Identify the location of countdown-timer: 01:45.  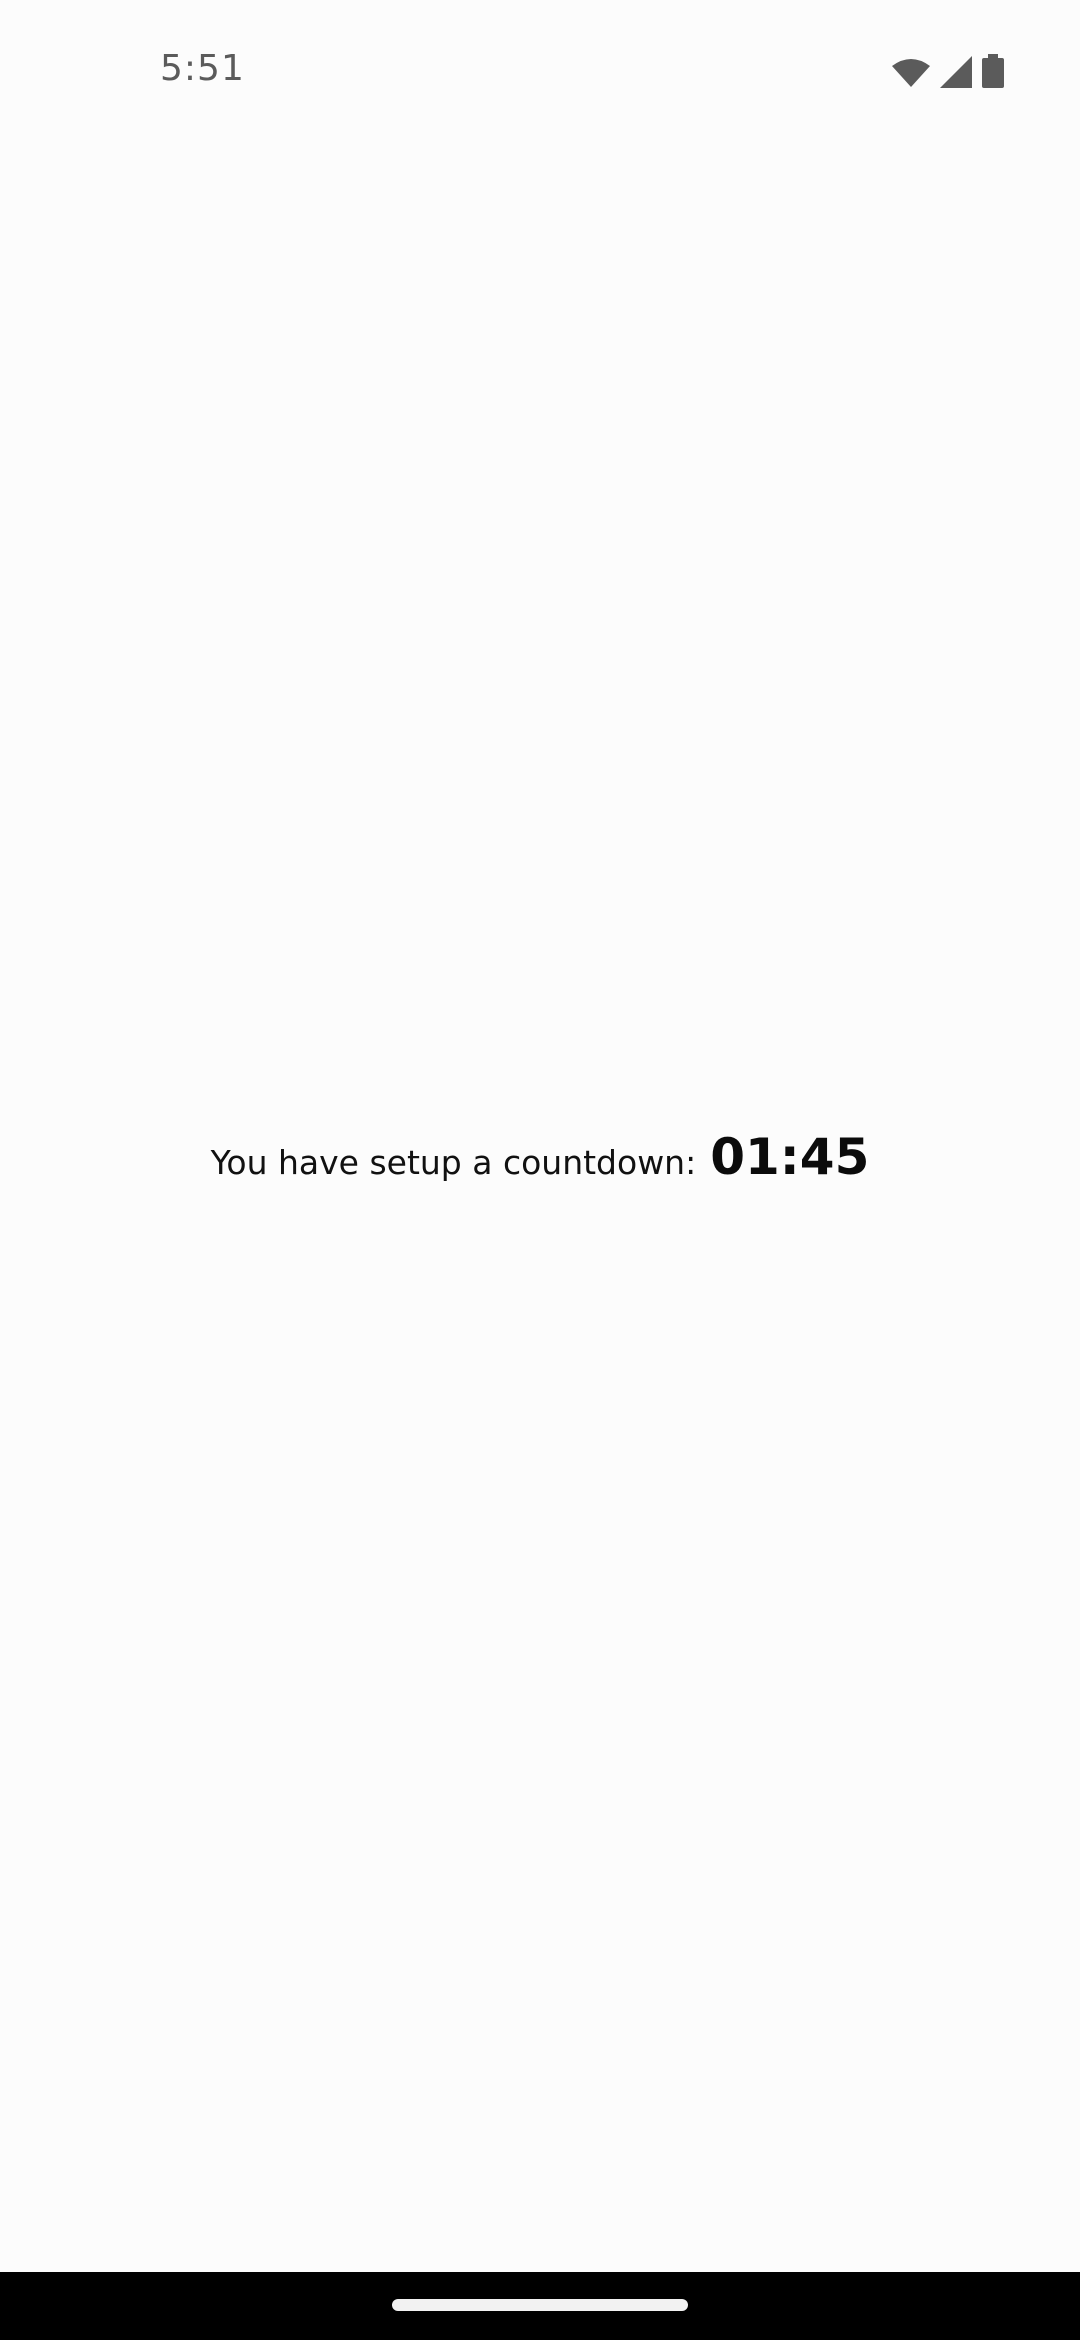
(790, 1157).